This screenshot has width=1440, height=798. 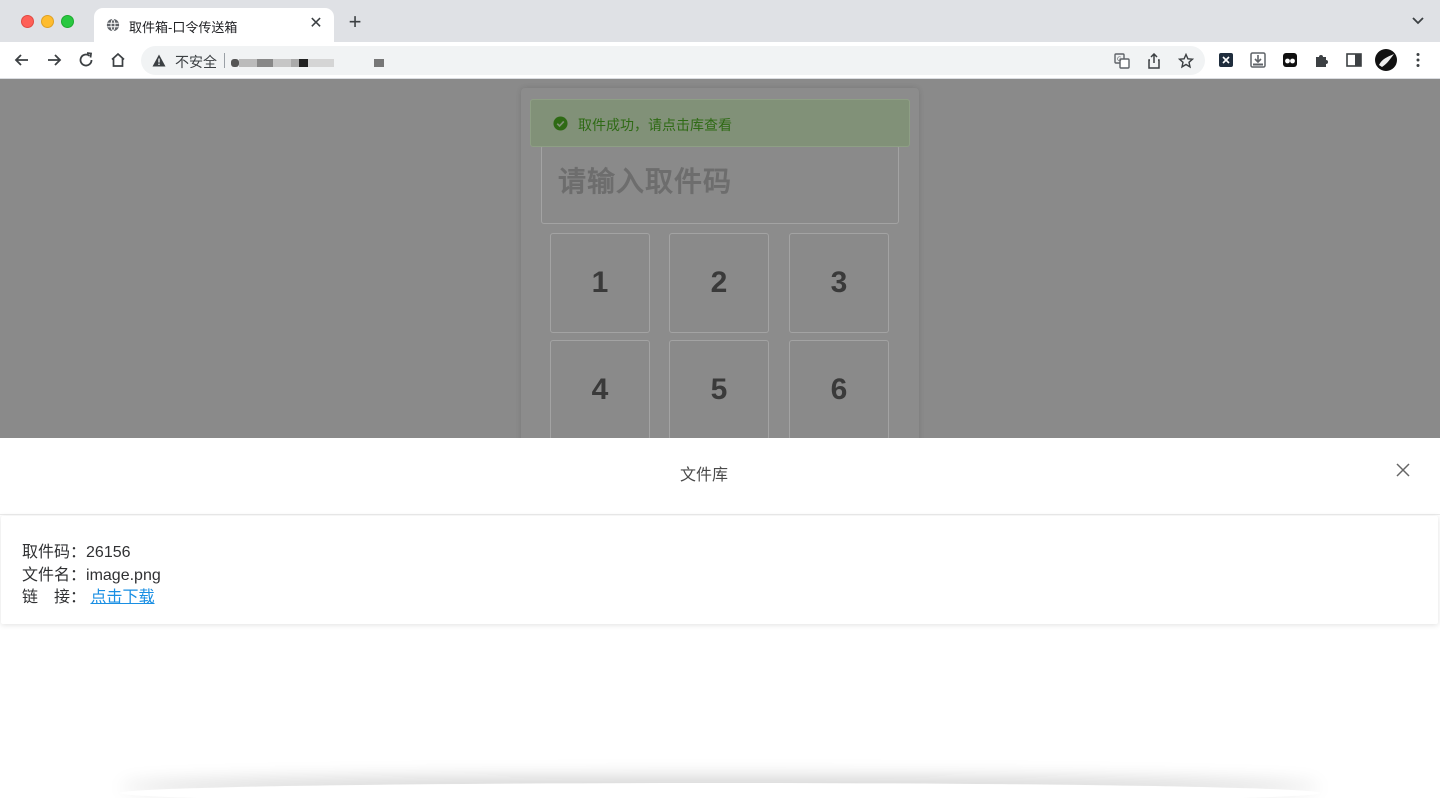 I want to click on reload-icon, so click(x=86, y=60).